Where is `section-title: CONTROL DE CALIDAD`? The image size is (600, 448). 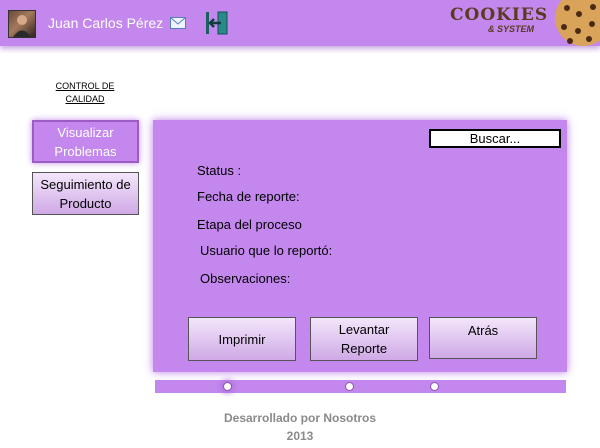 section-title: CONTROL DE CALIDAD is located at coordinates (85, 92).